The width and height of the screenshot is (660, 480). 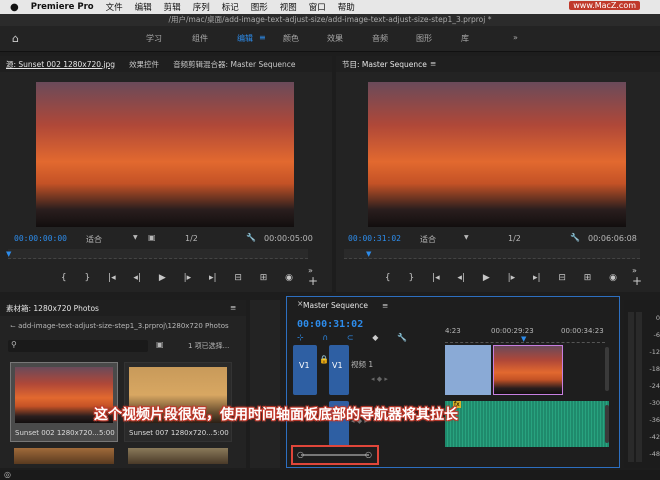 I want to click on wrench-icon: 🔧, so click(x=251, y=237).